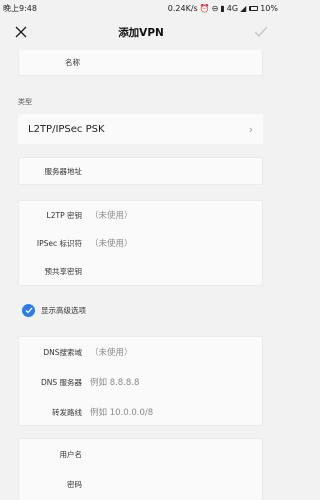 The width and height of the screenshot is (320, 500). What do you see at coordinates (250, 129) in the screenshot?
I see `chevron-right-icon: ›` at bounding box center [250, 129].